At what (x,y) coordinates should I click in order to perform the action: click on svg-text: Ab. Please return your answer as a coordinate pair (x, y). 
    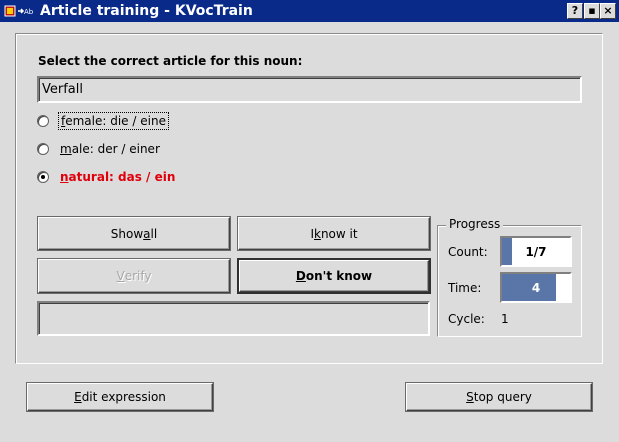
    Looking at the image, I should click on (29, 12).